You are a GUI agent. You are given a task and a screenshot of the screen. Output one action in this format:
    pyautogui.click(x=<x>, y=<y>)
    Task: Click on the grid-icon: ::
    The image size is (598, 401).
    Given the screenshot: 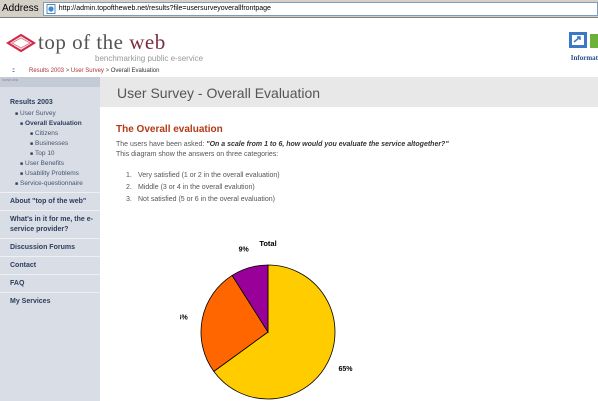 What is the action you would take?
    pyautogui.click(x=13, y=71)
    